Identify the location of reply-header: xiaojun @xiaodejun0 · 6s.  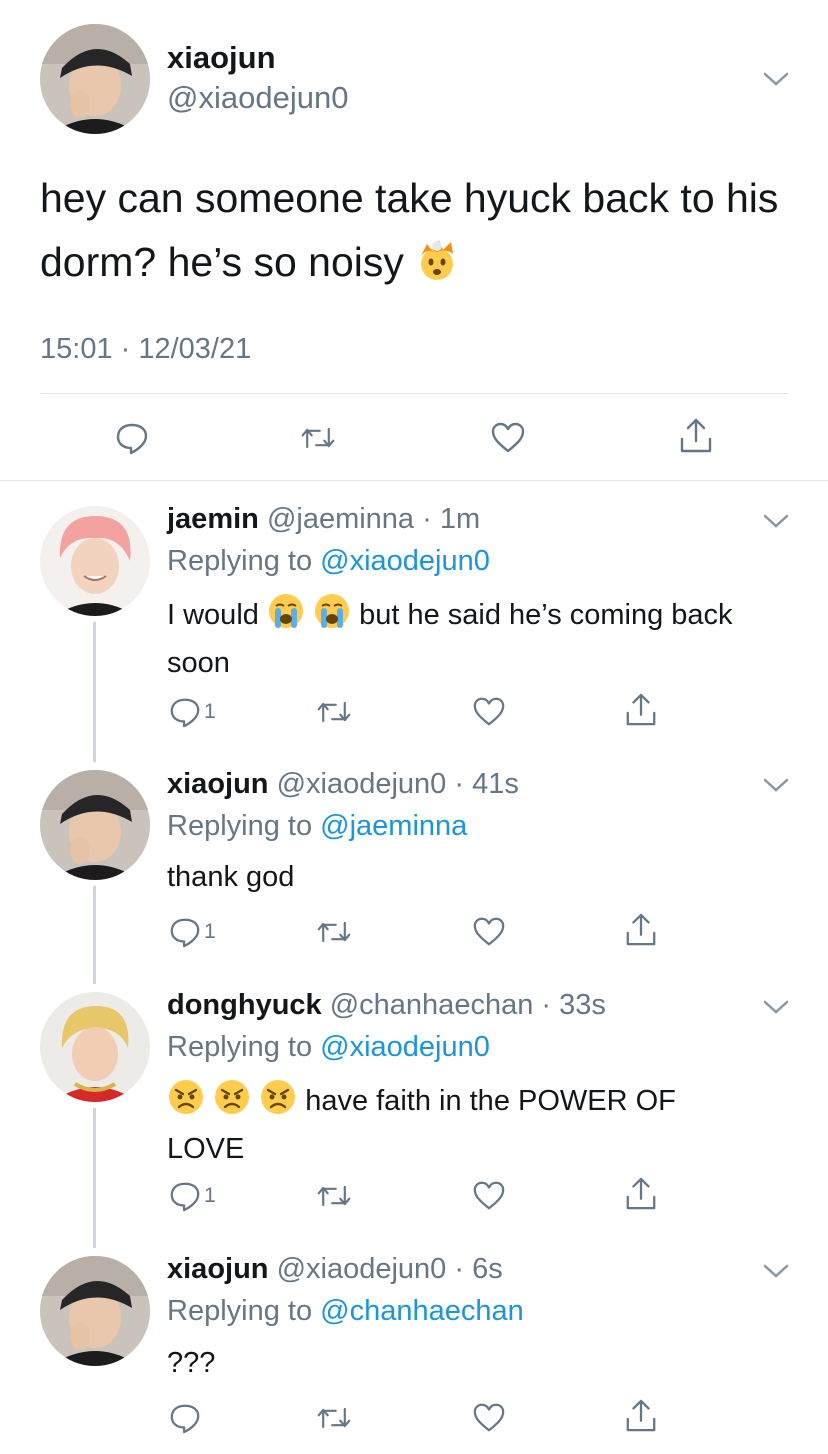
(335, 1269).